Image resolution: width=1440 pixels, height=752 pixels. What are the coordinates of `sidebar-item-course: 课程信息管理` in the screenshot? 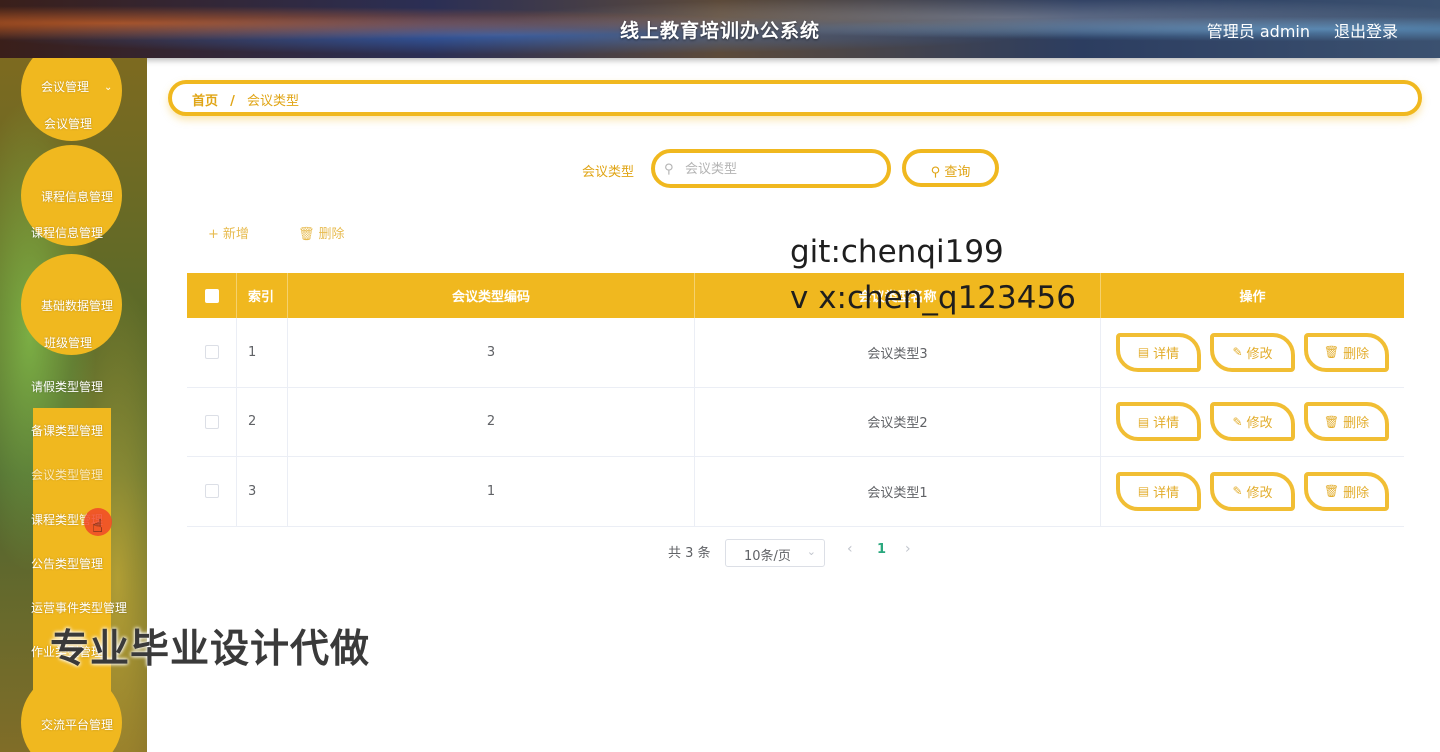 It's located at (67, 232).